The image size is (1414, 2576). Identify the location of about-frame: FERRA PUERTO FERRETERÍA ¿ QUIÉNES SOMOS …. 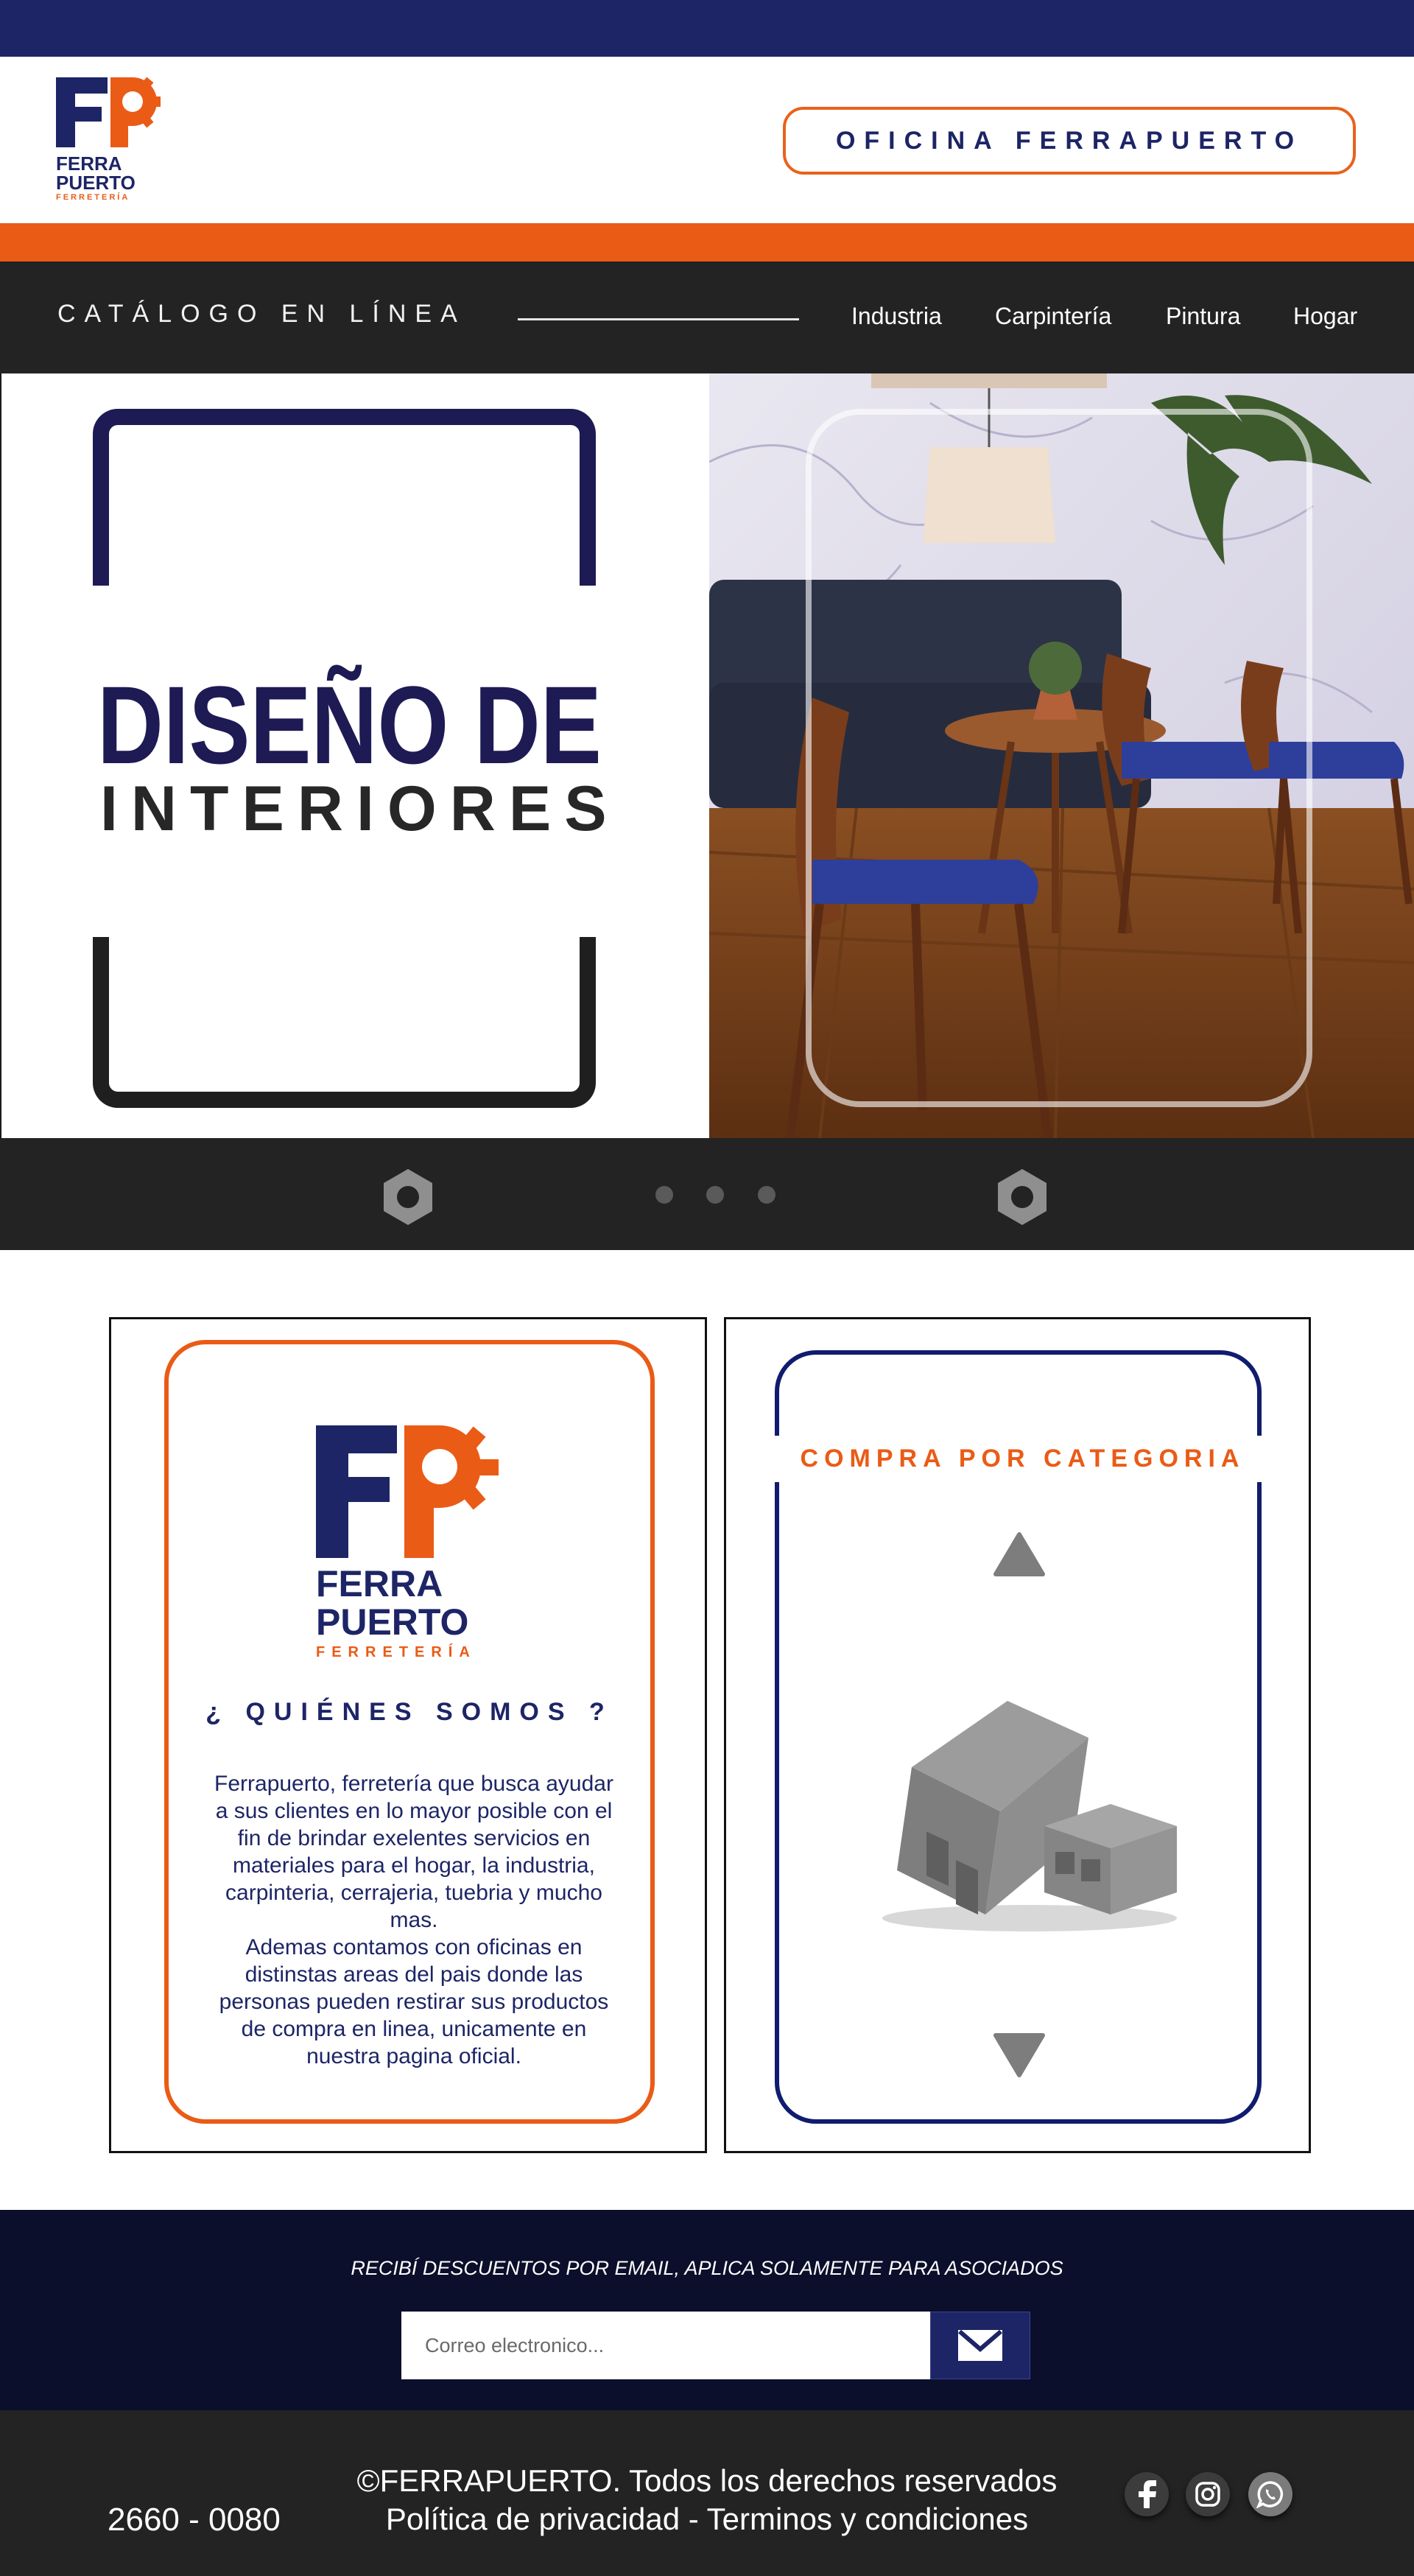
(410, 1732).